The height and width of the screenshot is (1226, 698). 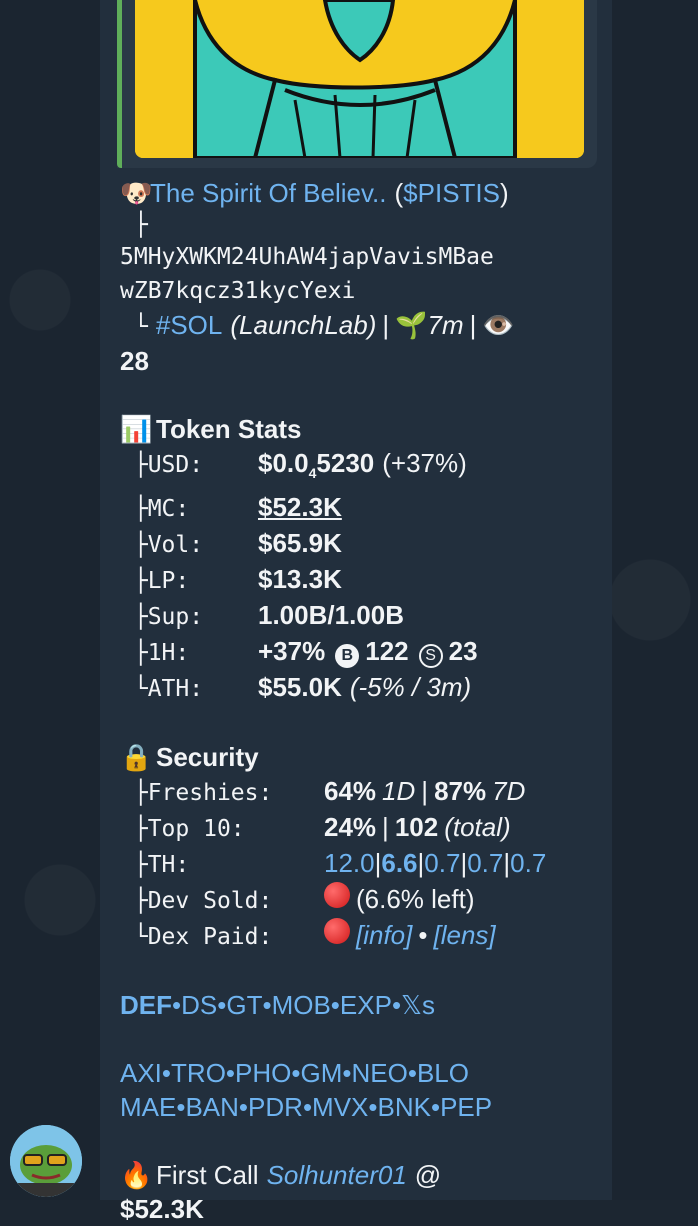 I want to click on first-call-user-link: Solhunter01, so click(x=337, y=1175).